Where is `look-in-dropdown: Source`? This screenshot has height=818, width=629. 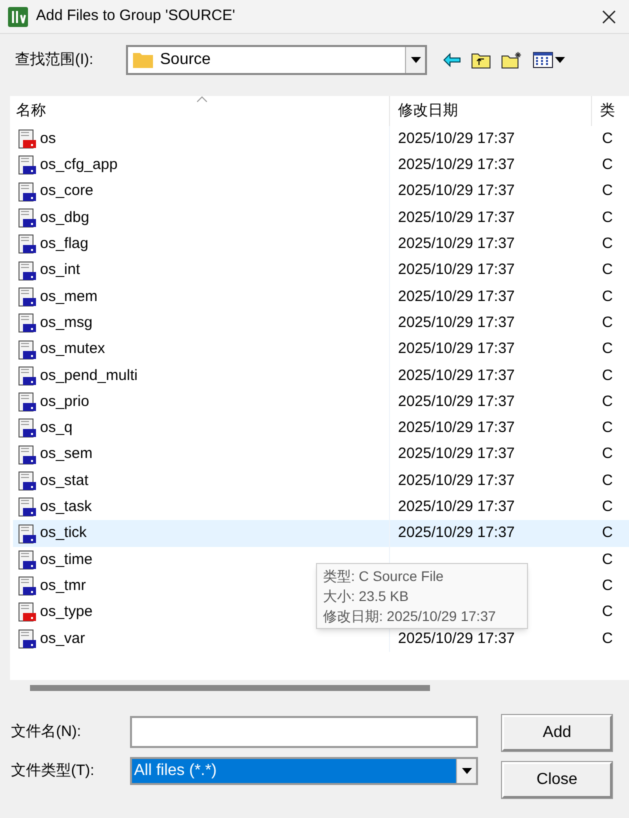 look-in-dropdown: Source is located at coordinates (276, 60).